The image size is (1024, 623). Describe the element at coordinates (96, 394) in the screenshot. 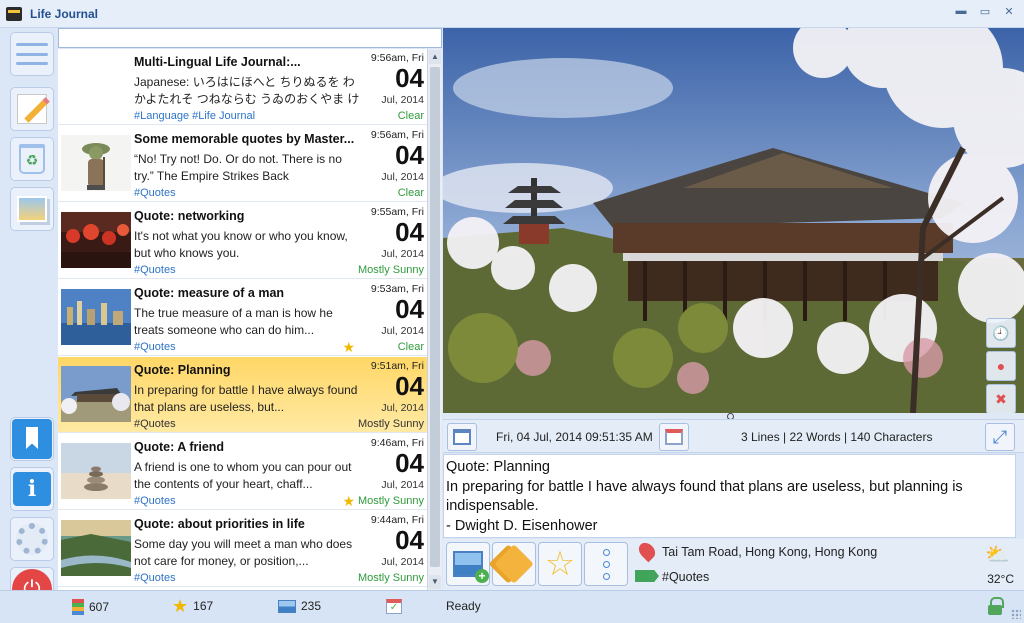

I see `temple-thumbnail` at that location.